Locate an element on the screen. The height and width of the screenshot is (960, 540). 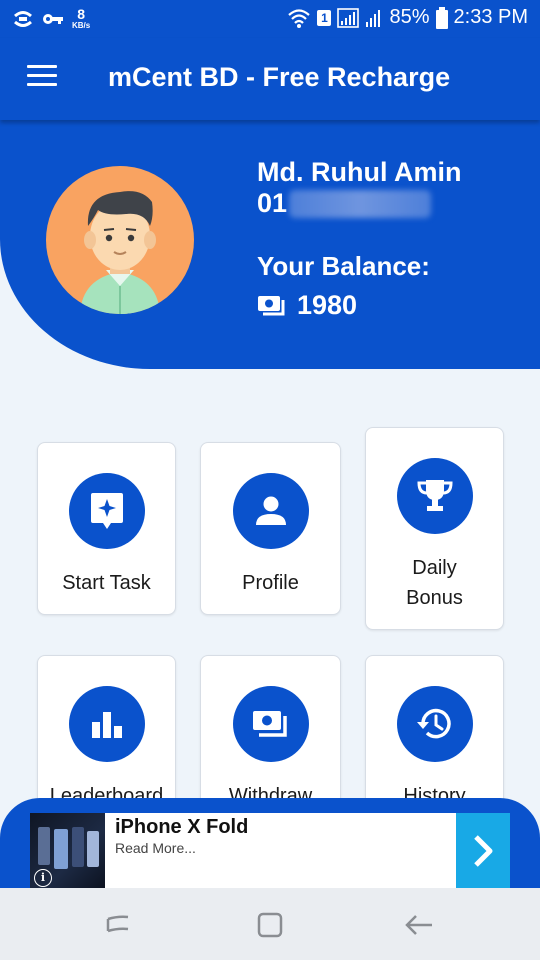
ad-title: iPhone X Fold is located at coordinates (182, 827).